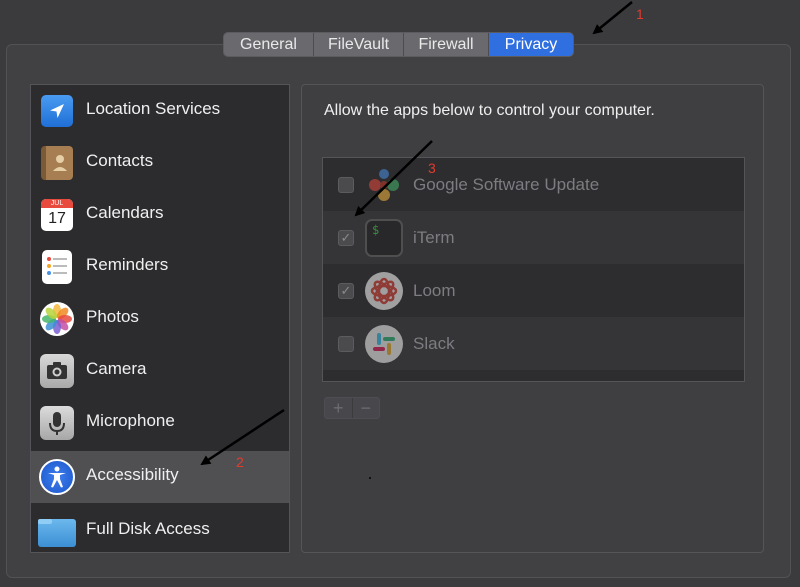 This screenshot has width=800, height=587. I want to click on arrow-to-privacy-tab, so click(612, 18).